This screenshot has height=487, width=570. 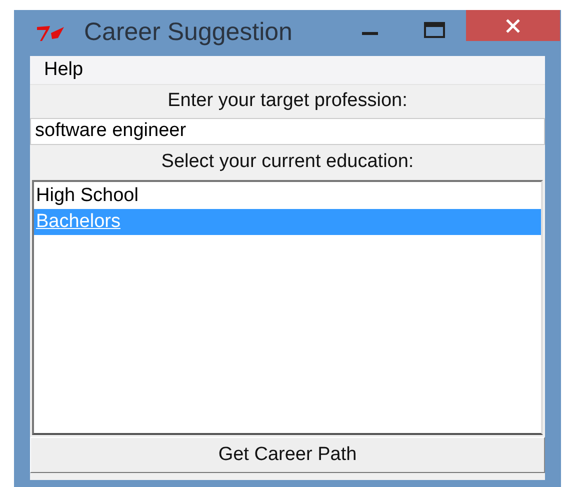 I want to click on get-career-path-button: Get Career Path, so click(x=287, y=455).